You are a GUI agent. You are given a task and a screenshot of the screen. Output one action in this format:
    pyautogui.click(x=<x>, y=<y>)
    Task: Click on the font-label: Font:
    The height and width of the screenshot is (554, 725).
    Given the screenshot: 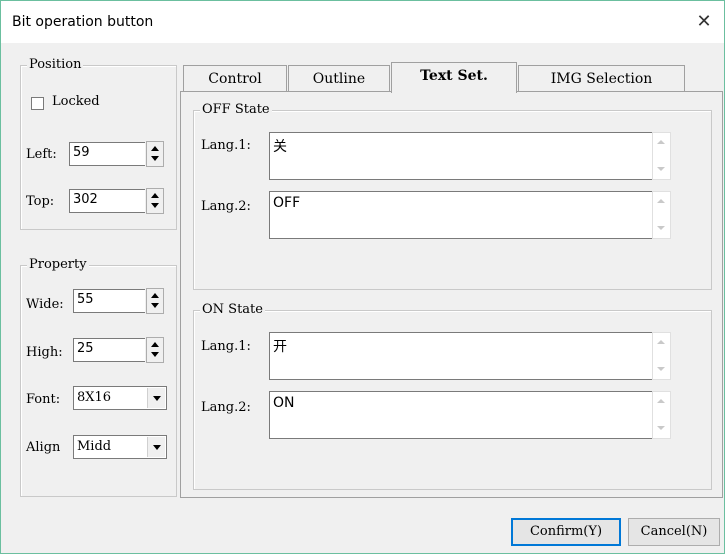 What is the action you would take?
    pyautogui.click(x=43, y=399)
    